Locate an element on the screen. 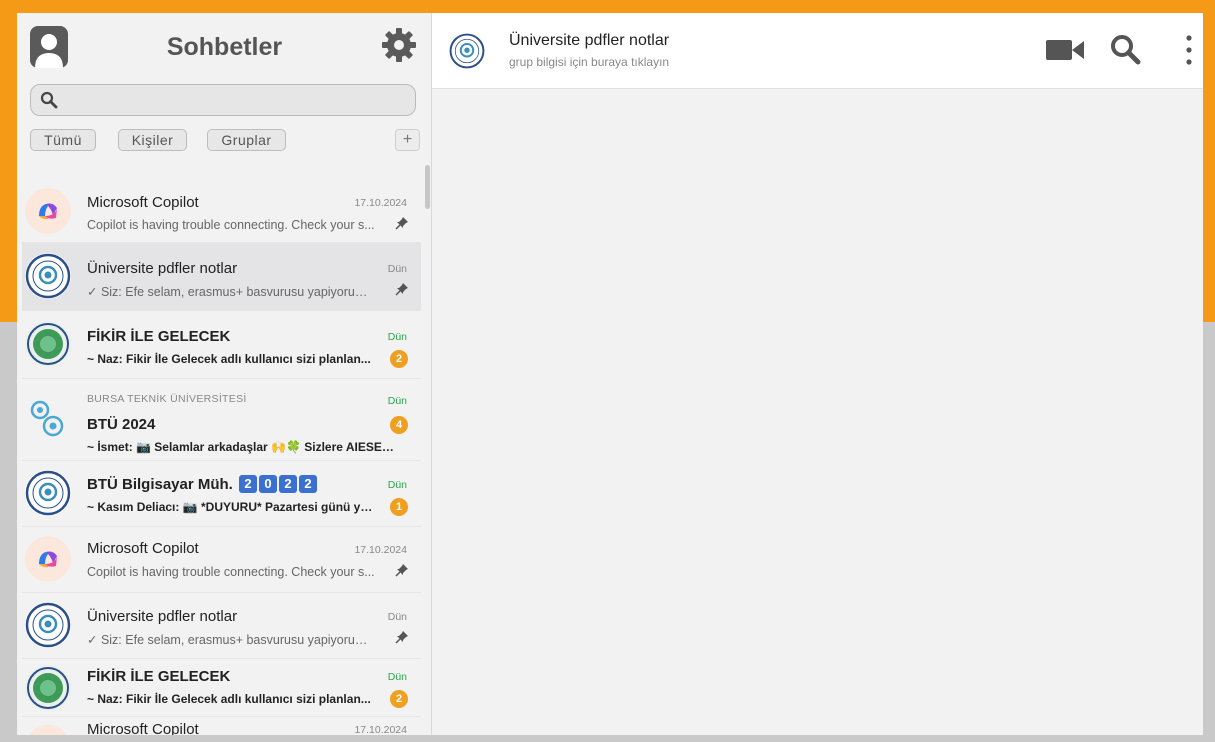  community-name: BURSA TEKNİK ÜNİVERSİTESİ is located at coordinates (167, 399).